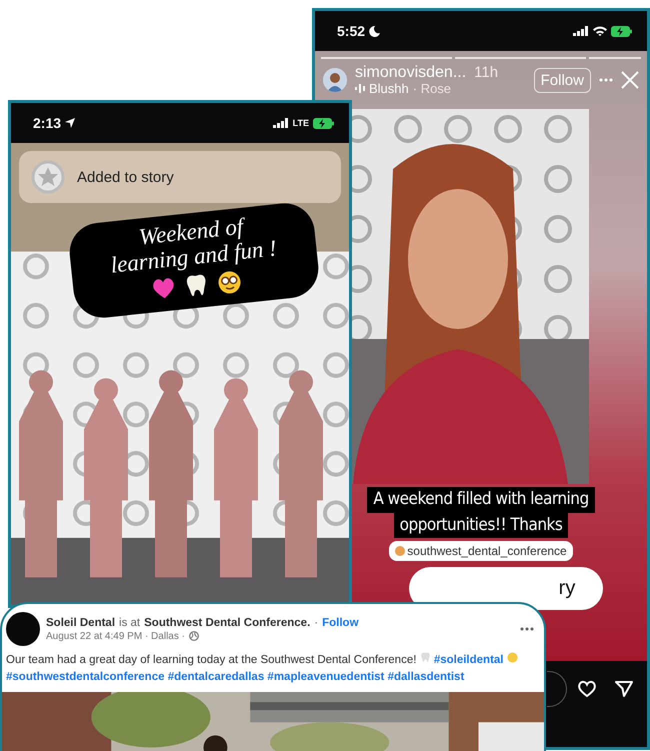 The width and height of the screenshot is (650, 751). What do you see at coordinates (115, 636) in the screenshot?
I see `post-meta: August 22 at 4:49 PM · Dallas ·` at bounding box center [115, 636].